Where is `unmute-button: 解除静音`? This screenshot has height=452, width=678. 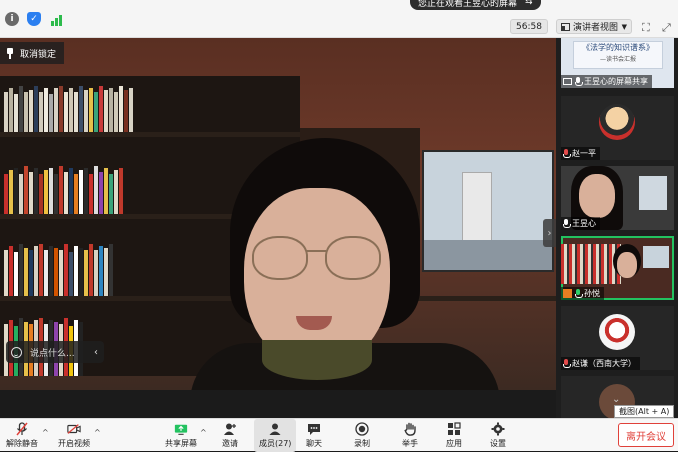
unmute-button: 解除静音 is located at coordinates (22, 435).